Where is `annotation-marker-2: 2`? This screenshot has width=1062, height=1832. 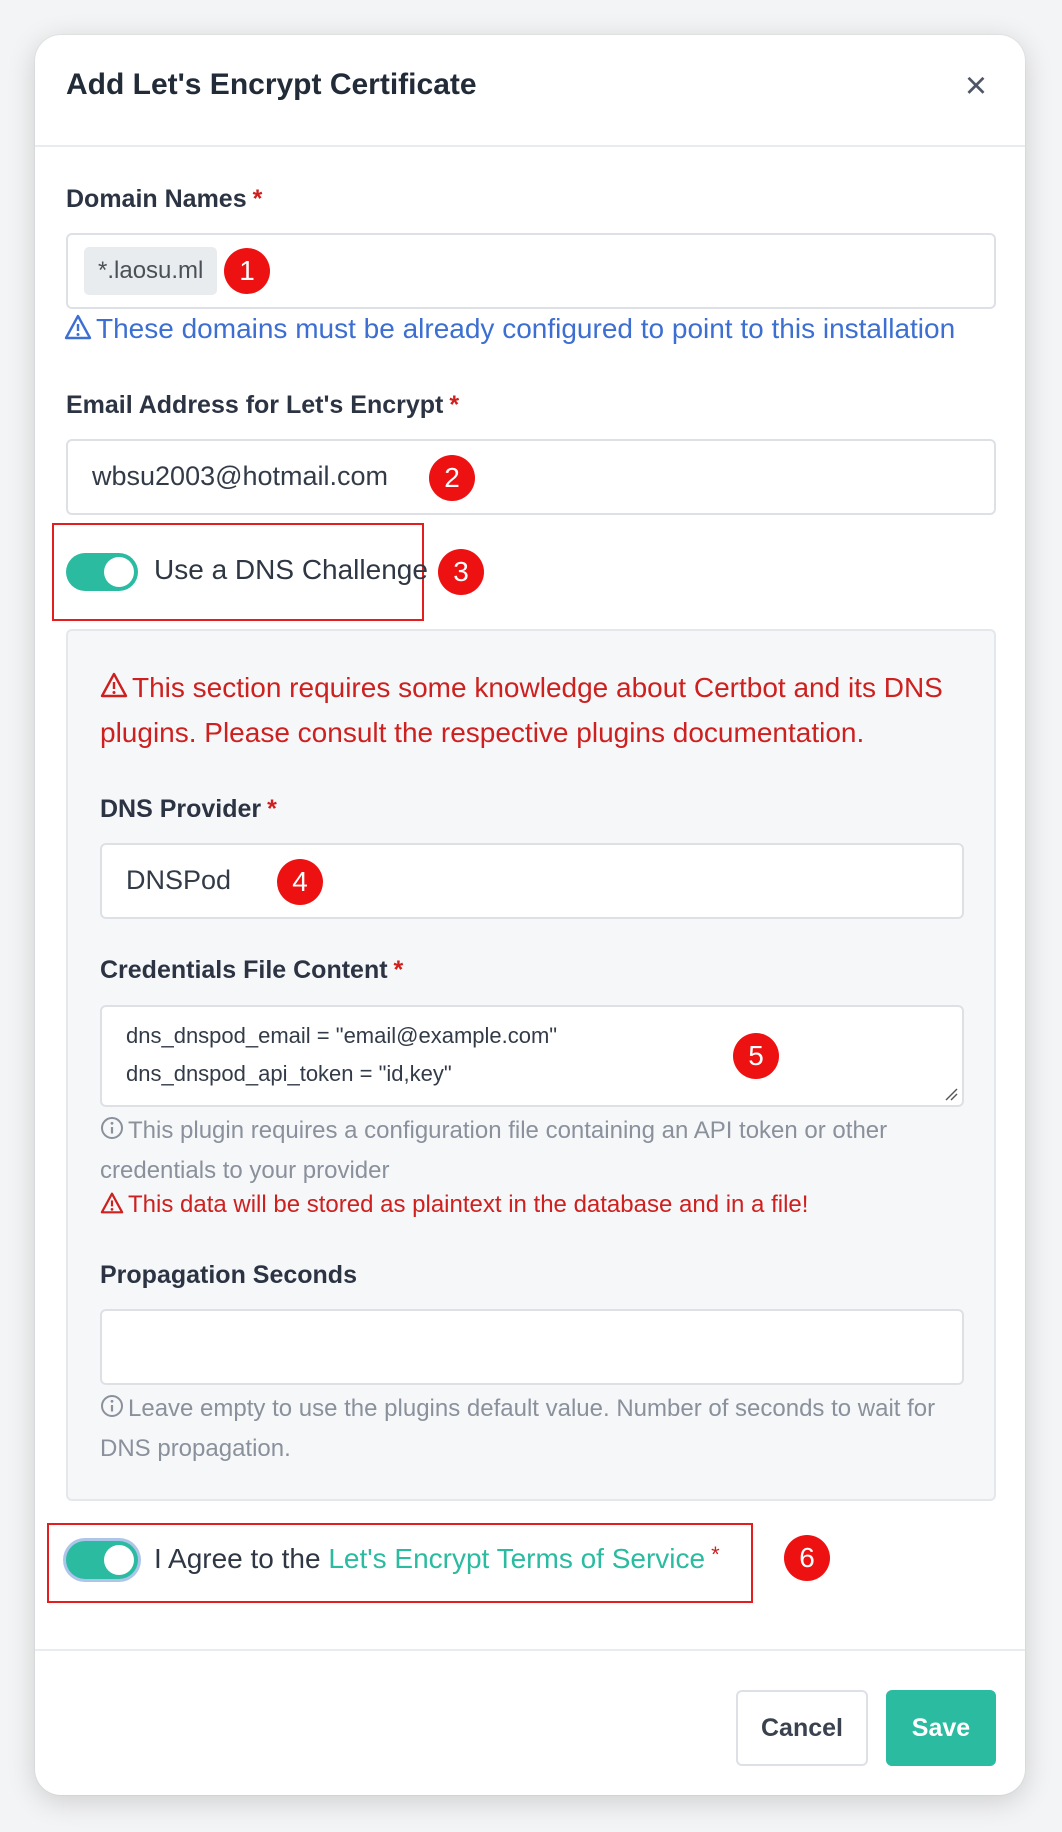
annotation-marker-2: 2 is located at coordinates (452, 478).